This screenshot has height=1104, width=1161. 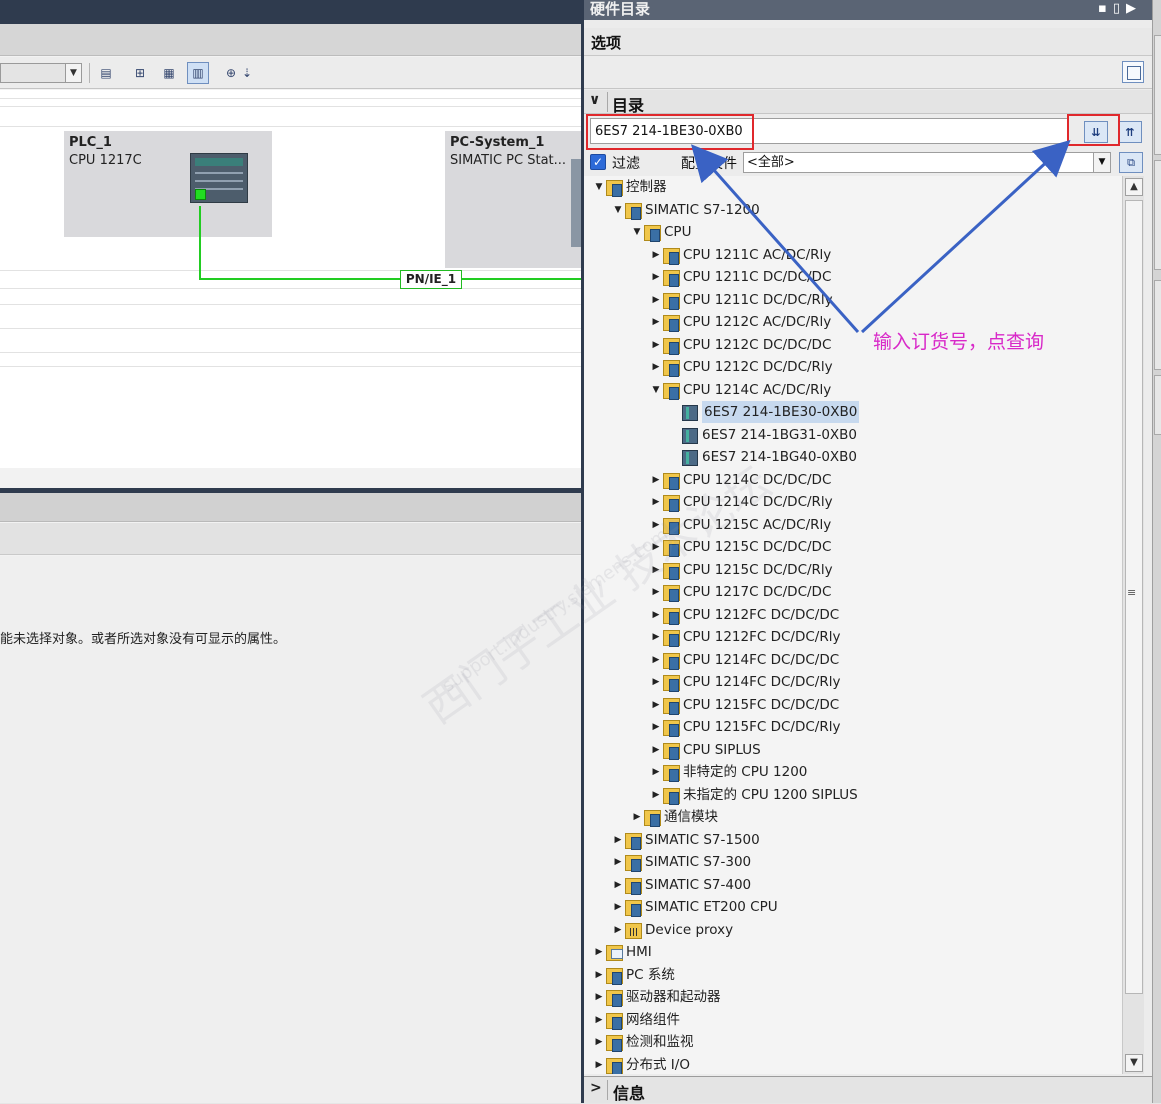 I want to click on catalog-section-header: ∨ 目录, so click(x=868, y=102).